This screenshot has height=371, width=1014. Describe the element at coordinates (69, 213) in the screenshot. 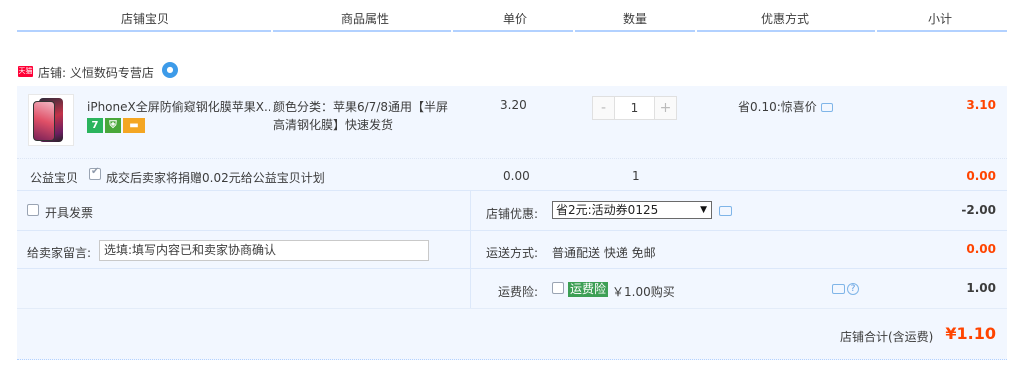

I see `invoice-label: 开具发票` at that location.